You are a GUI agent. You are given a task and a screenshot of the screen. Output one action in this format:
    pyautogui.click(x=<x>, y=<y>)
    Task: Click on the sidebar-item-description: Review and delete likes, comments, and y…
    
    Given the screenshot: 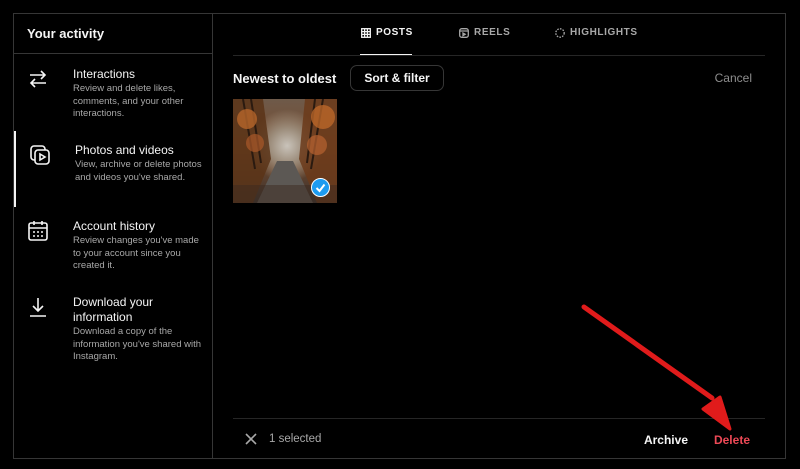 What is the action you would take?
    pyautogui.click(x=128, y=101)
    